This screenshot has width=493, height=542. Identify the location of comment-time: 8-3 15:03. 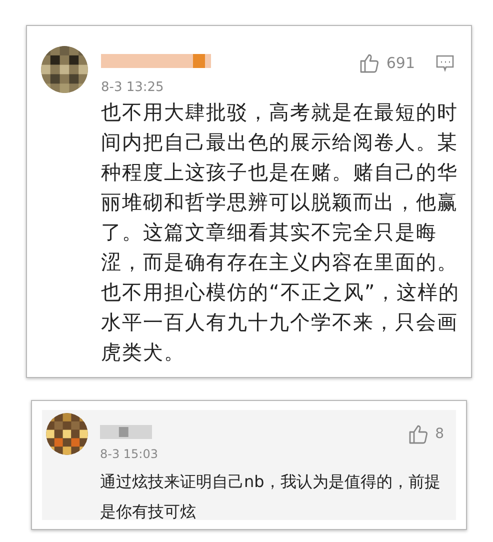
(129, 454).